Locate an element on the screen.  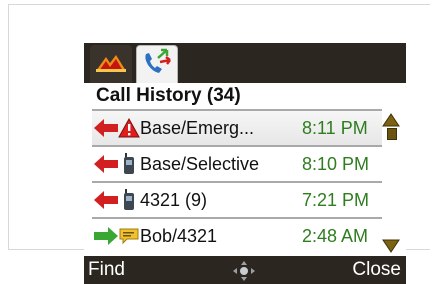
call-name: 4321 (9) is located at coordinates (174, 199).